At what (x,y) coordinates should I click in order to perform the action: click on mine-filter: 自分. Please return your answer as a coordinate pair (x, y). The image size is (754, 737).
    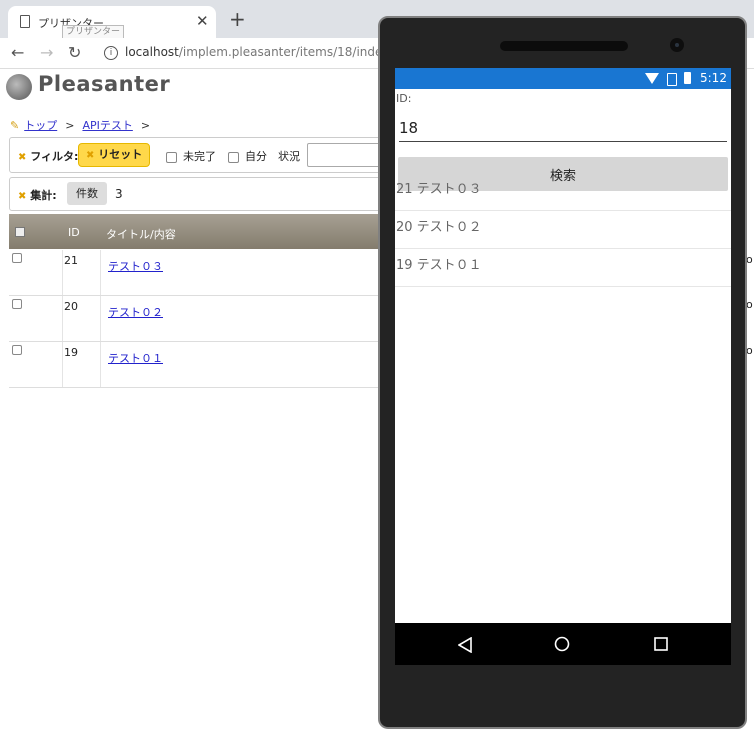
    Looking at the image, I should click on (247, 156).